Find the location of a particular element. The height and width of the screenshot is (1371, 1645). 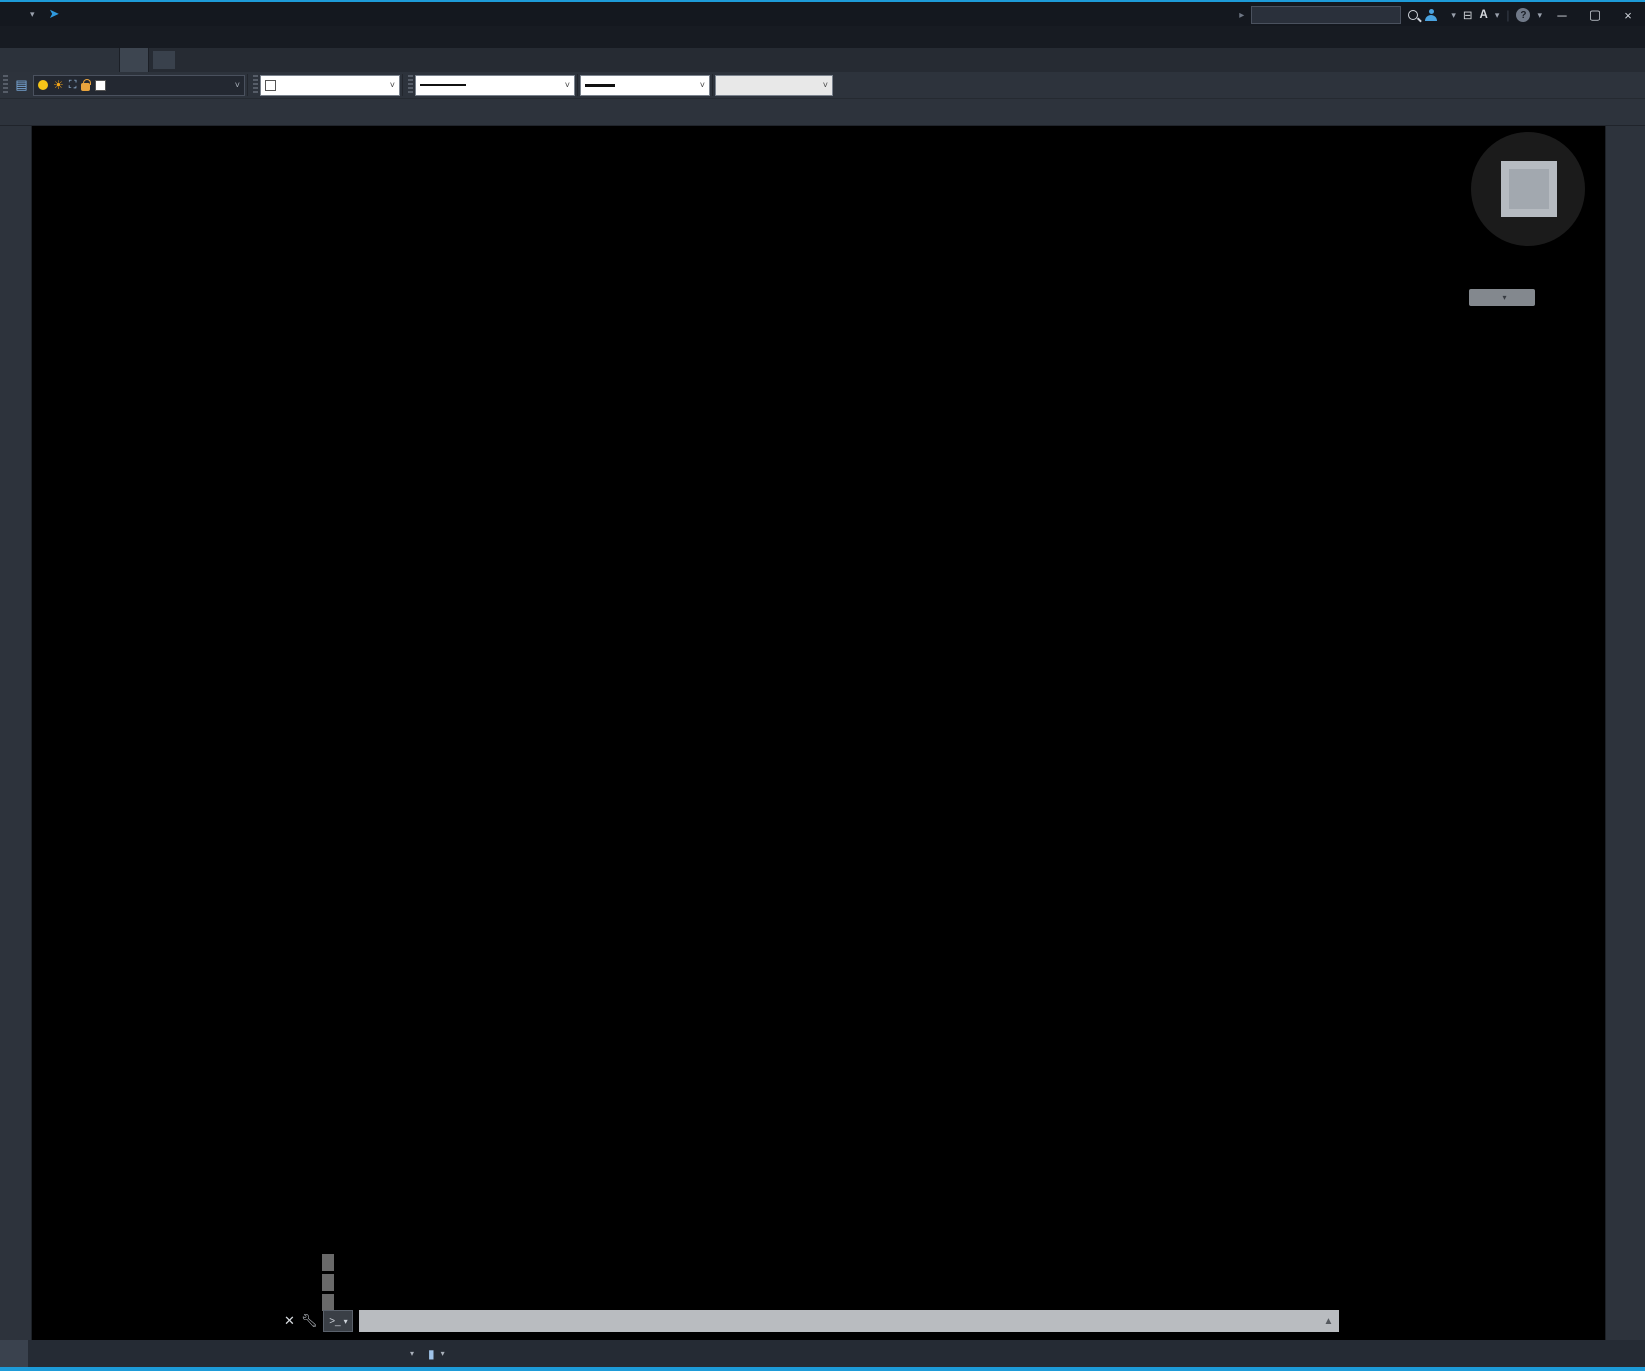

layer-properties-icon: ▤ is located at coordinates (21, 85).